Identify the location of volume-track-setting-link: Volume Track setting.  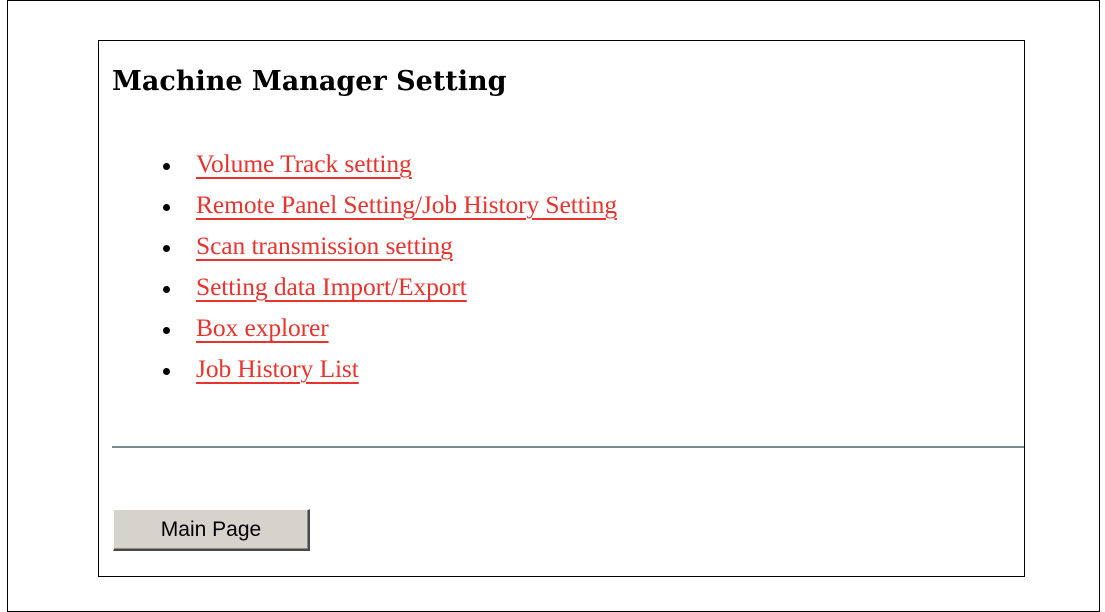
(304, 164).